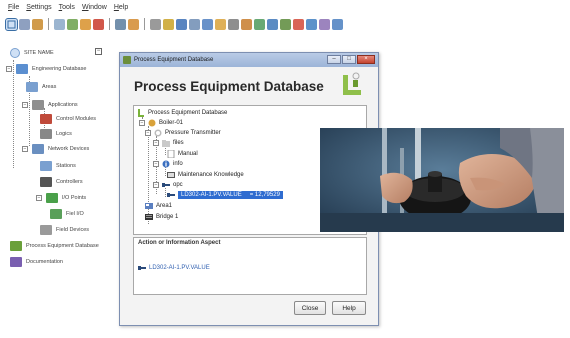 This screenshot has height=338, width=570. I want to click on site-tree-item: − Applications, so click(50, 105).